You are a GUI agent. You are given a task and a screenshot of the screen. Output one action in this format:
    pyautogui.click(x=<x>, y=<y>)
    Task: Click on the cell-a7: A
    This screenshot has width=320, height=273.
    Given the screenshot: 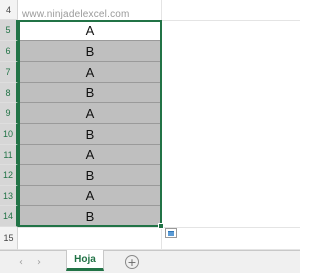 What is the action you would take?
    pyautogui.click(x=90, y=72)
    